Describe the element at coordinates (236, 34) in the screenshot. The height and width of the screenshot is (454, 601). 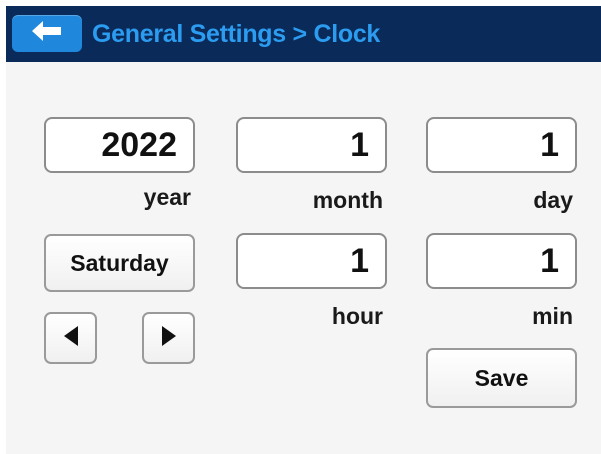
I see `page-title: General Settings > Clock` at that location.